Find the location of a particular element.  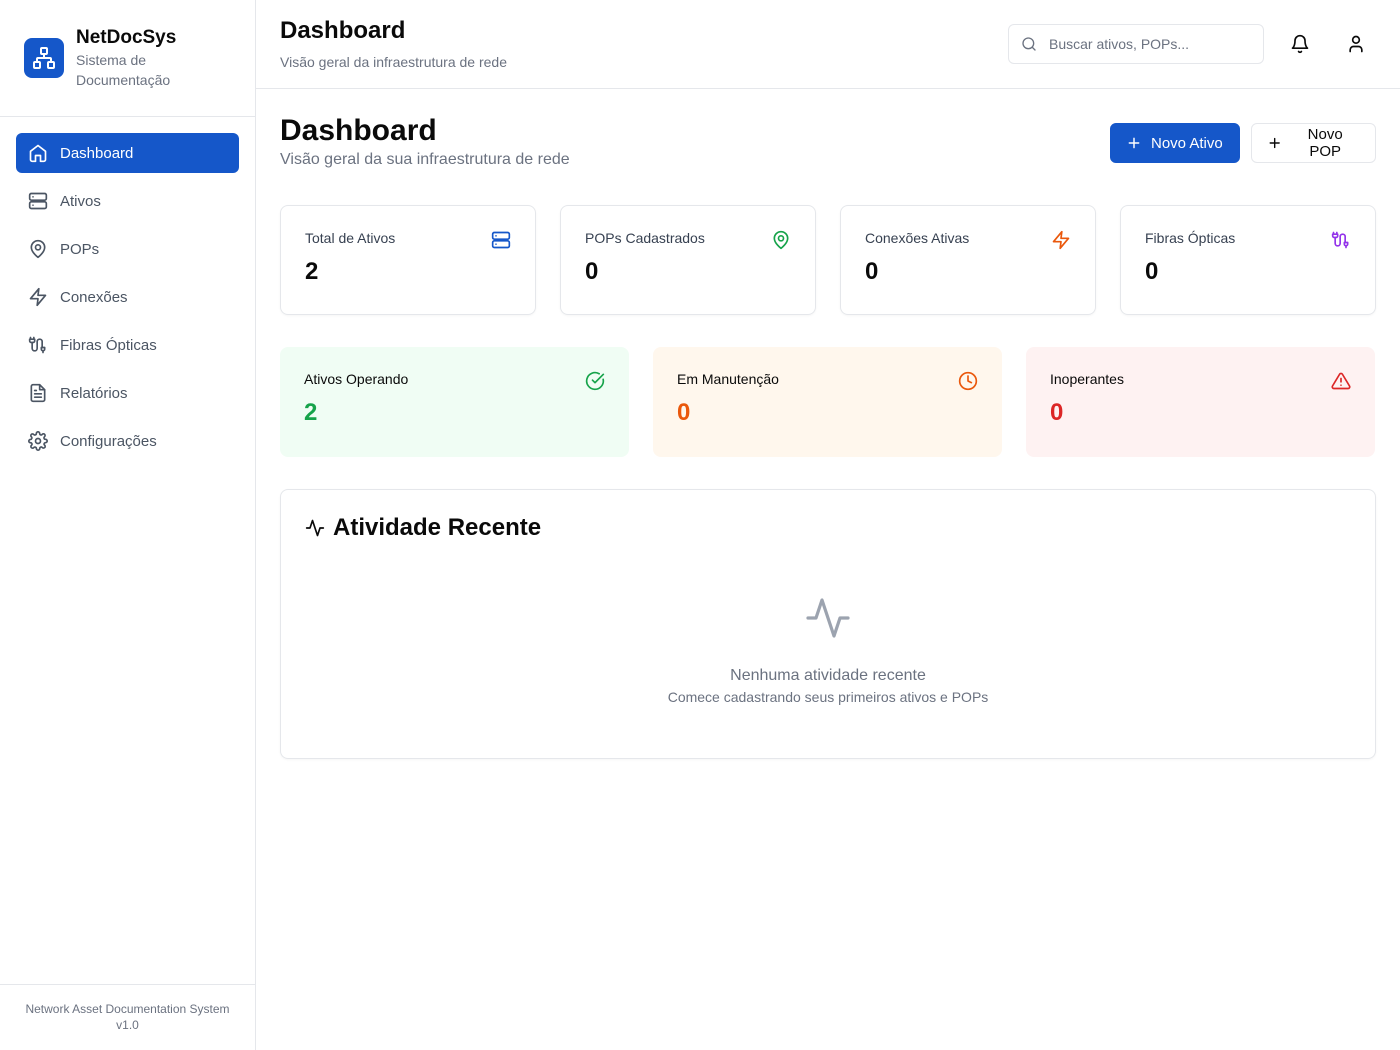

new-pop-button: Novo POP is located at coordinates (1313, 143).